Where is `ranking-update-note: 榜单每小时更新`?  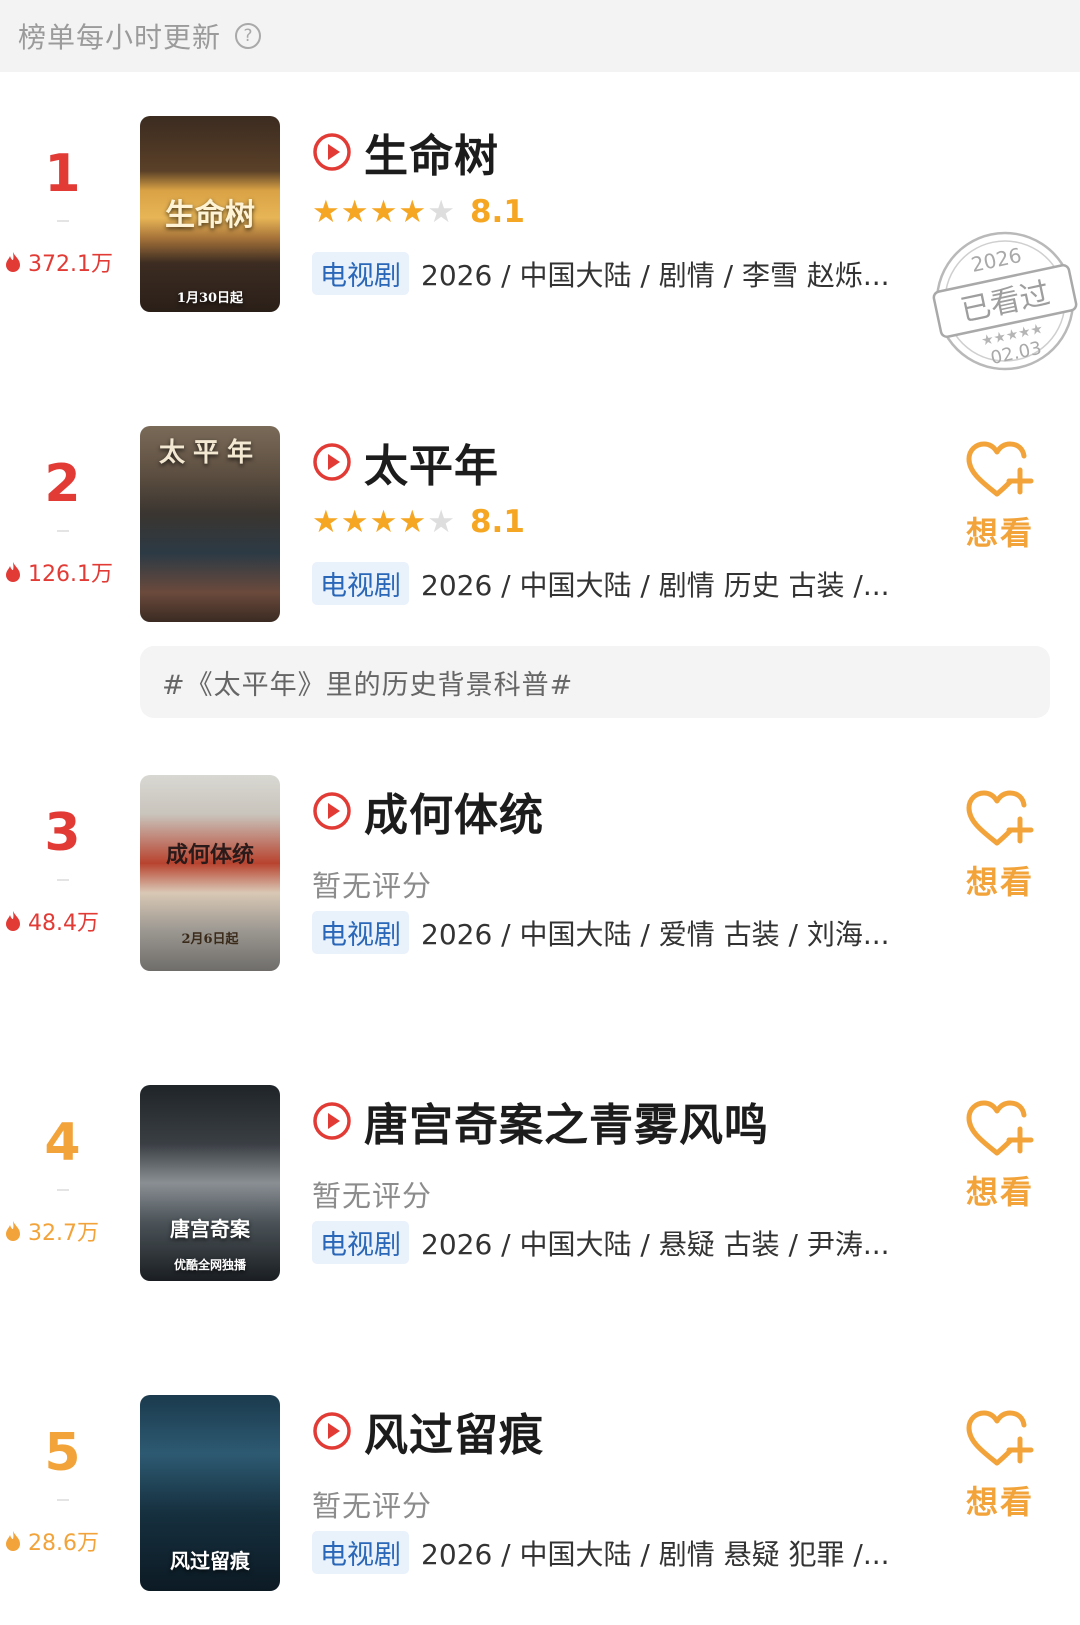 ranking-update-note: 榜单每小时更新 is located at coordinates (120, 37).